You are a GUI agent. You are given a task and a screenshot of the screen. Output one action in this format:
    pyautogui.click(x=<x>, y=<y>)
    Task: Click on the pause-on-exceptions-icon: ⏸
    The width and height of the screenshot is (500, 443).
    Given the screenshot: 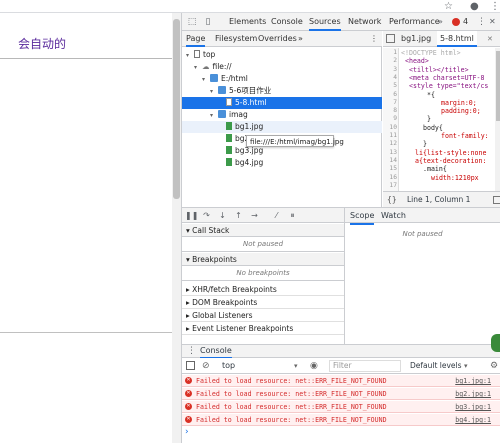 What is the action you would take?
    pyautogui.click(x=292, y=215)
    